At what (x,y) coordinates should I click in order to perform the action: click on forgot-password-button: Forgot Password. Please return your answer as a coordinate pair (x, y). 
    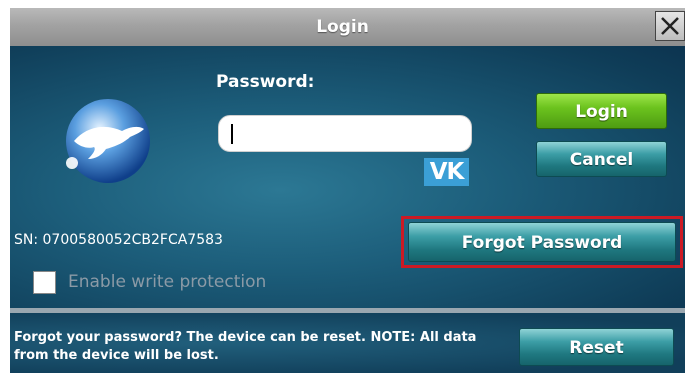
    Looking at the image, I should click on (542, 242).